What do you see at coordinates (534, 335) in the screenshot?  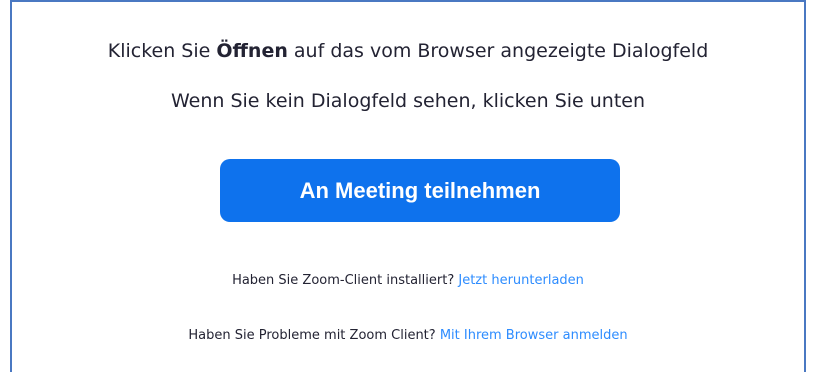 I see `join-from-browser-link: Mit Ihrem Browser anmelden` at bounding box center [534, 335].